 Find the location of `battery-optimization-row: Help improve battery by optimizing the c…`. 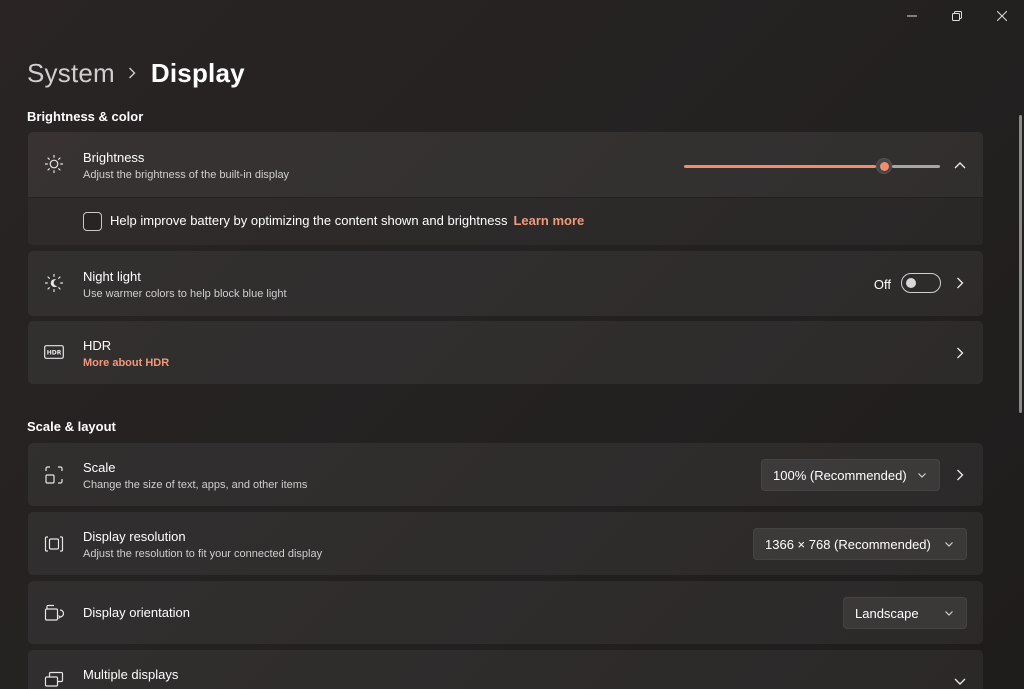

battery-optimization-row: Help improve battery by optimizing the c… is located at coordinates (505, 221).